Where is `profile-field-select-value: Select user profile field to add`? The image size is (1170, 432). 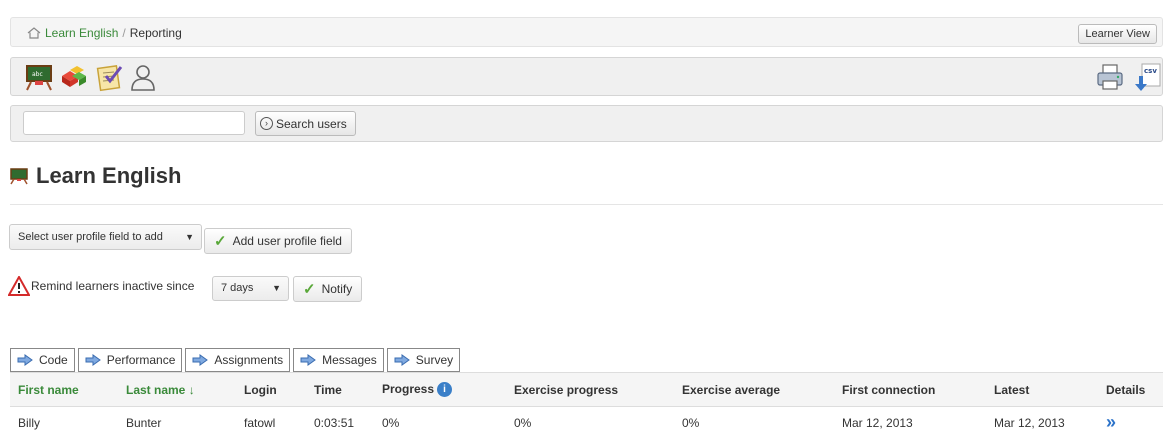
profile-field-select-value: Select user profile field to add is located at coordinates (90, 237).